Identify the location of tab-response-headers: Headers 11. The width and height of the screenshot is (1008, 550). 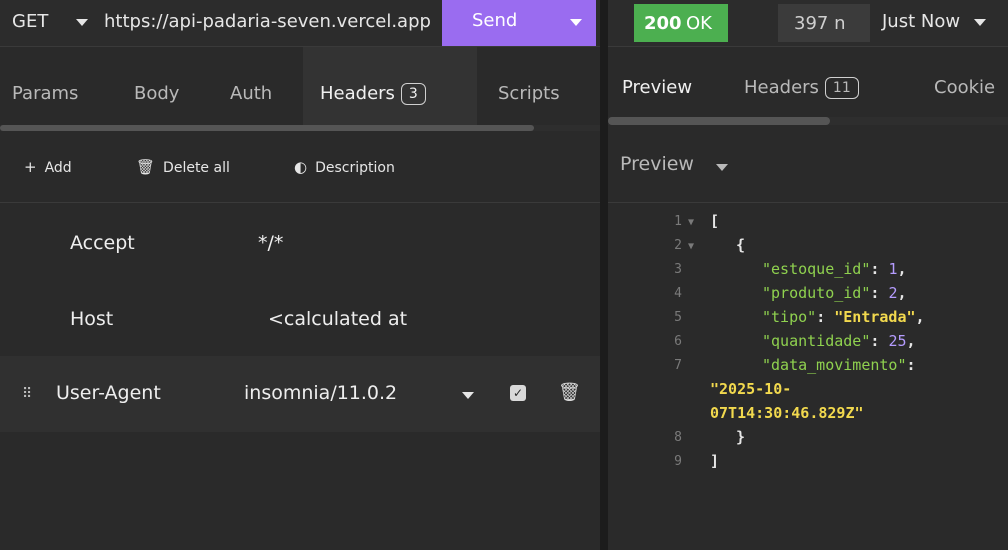
(801, 88).